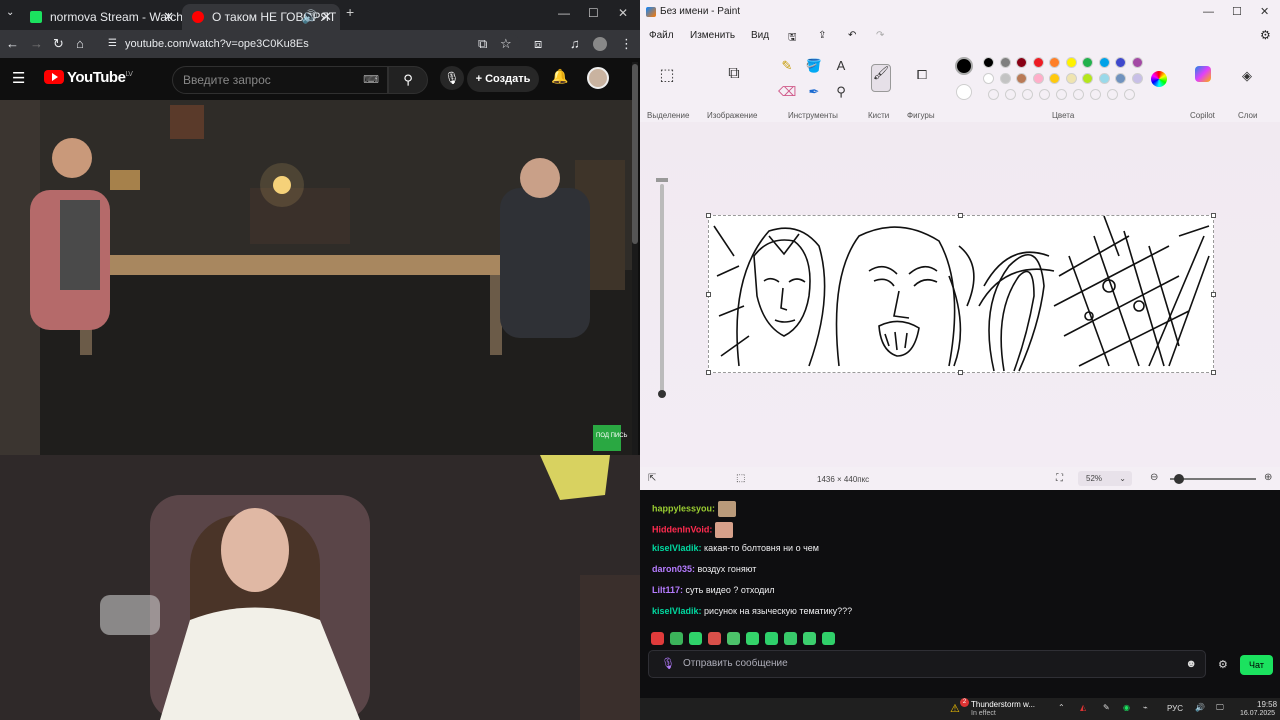 This screenshot has width=1280, height=720. I want to click on avatar, so click(598, 78).